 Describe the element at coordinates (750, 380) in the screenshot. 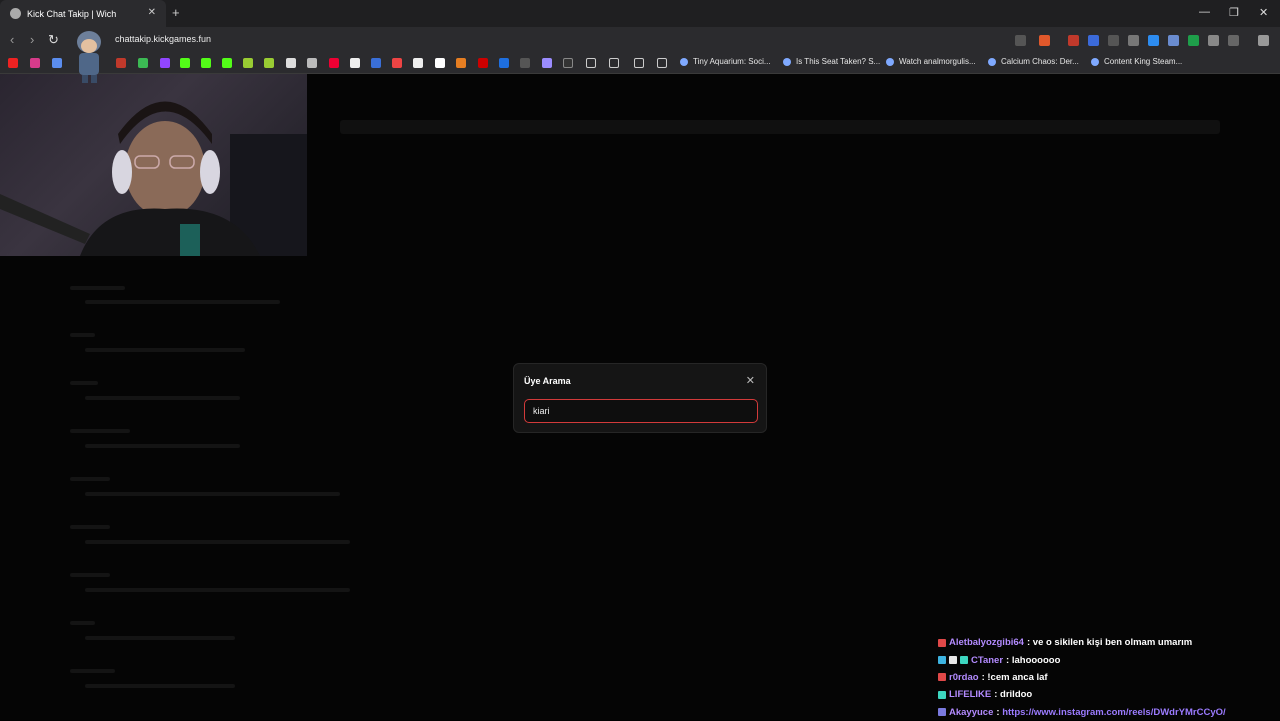

I see `close-icon: ✕` at that location.